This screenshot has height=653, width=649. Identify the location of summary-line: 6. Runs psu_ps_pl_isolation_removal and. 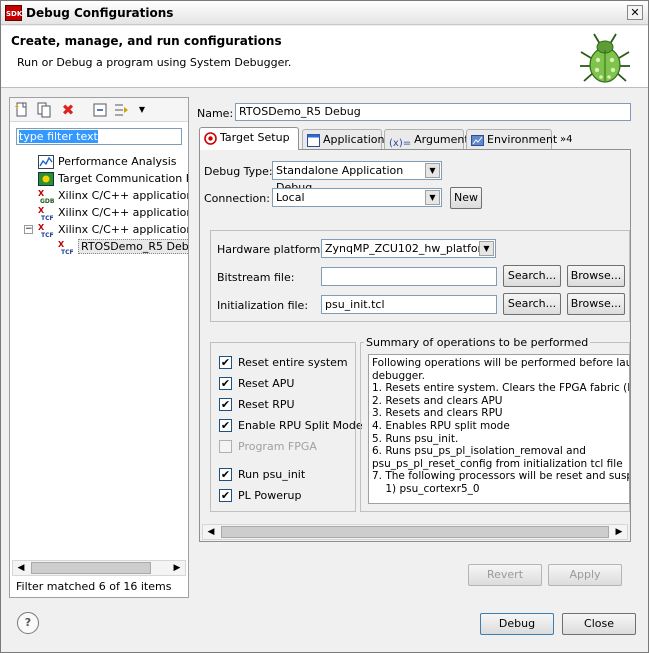
(479, 451).